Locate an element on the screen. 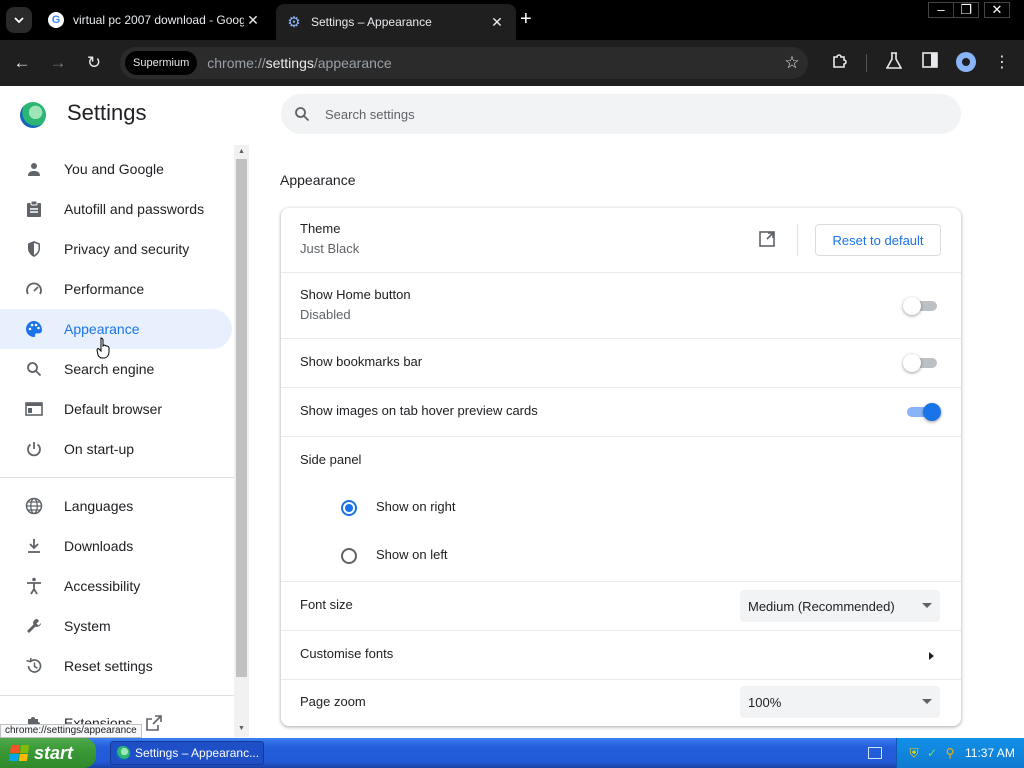  globe-icon is located at coordinates (34, 506).